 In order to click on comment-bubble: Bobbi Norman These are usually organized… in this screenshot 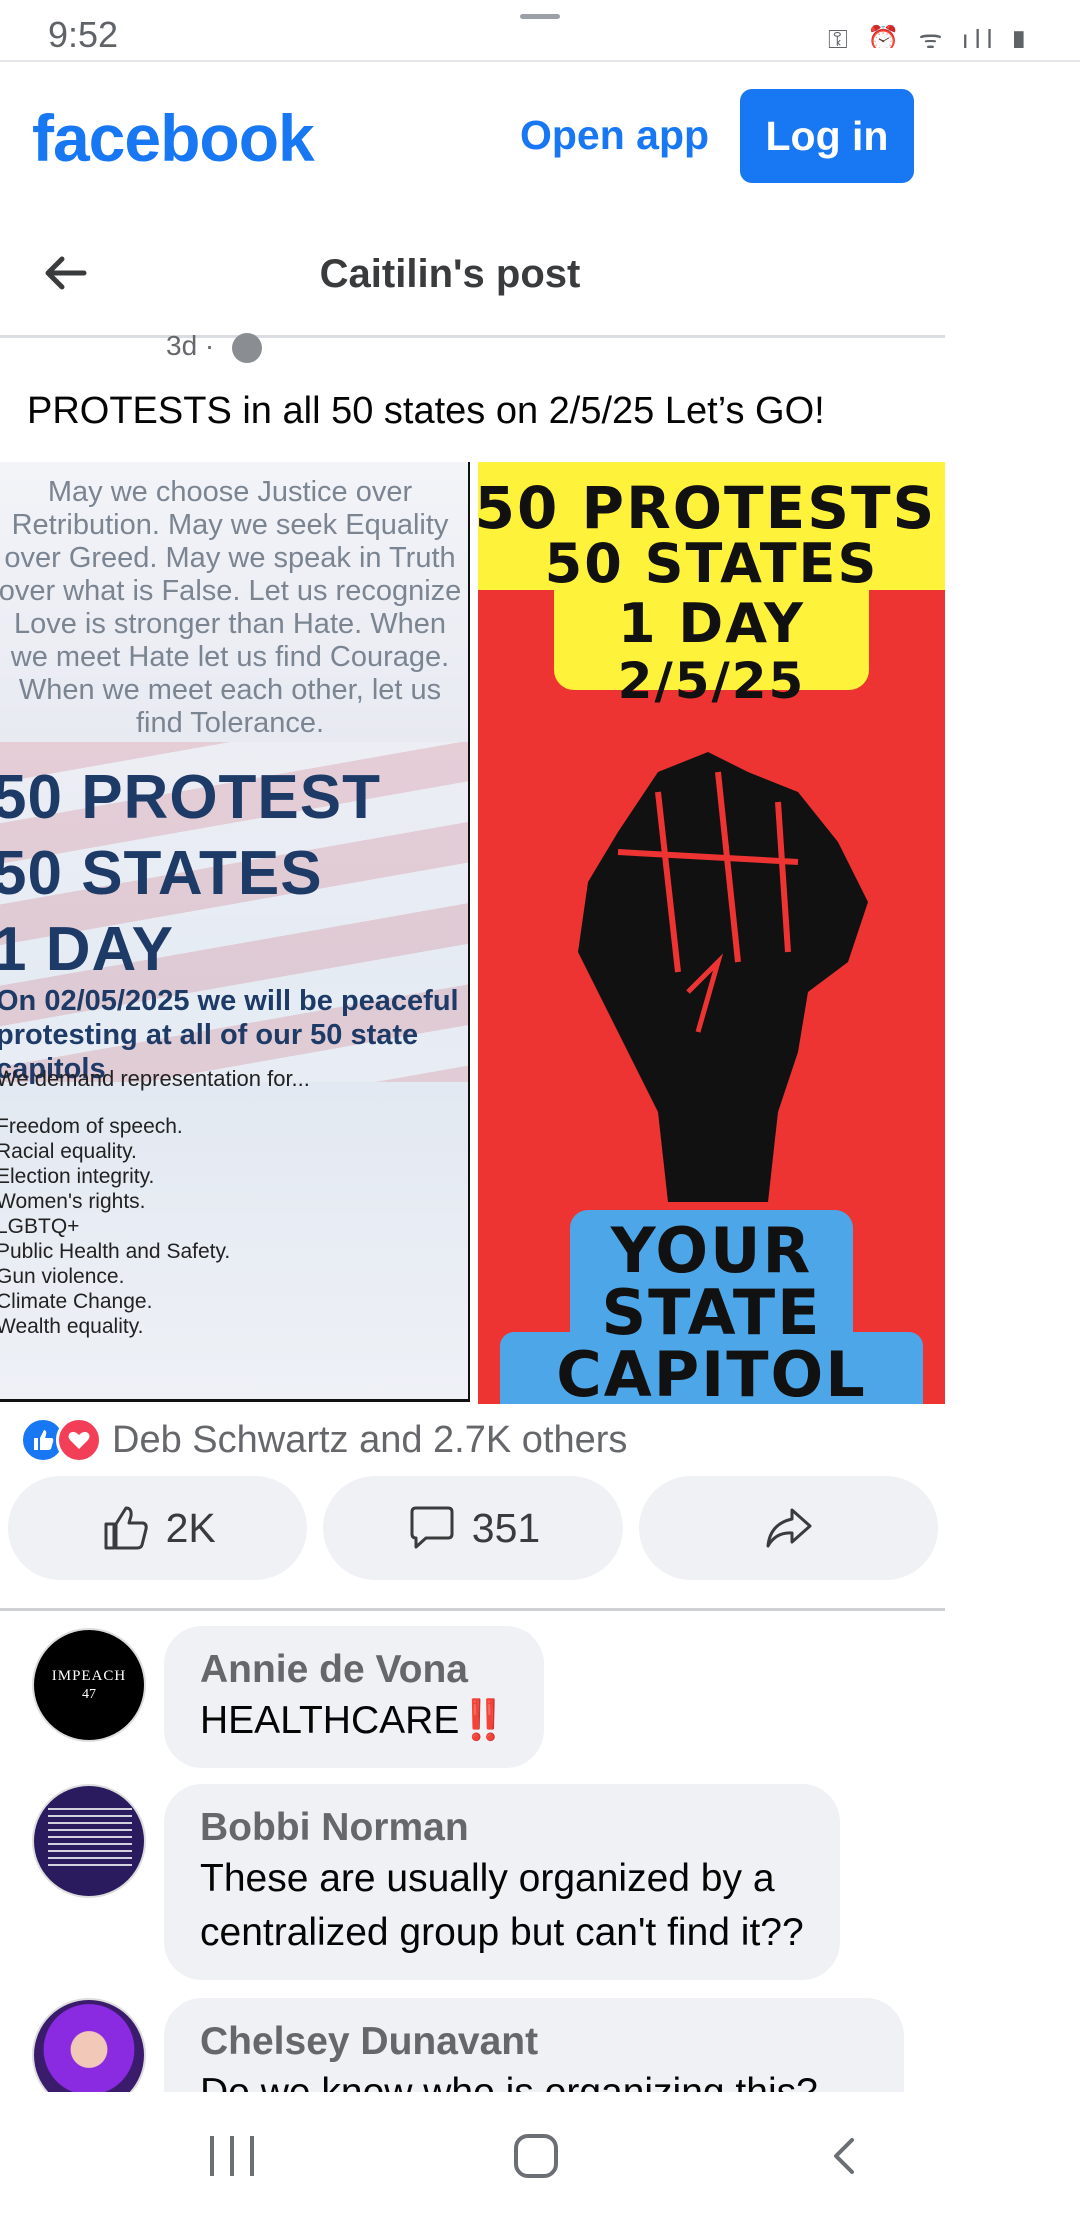, I will do `click(502, 1882)`.